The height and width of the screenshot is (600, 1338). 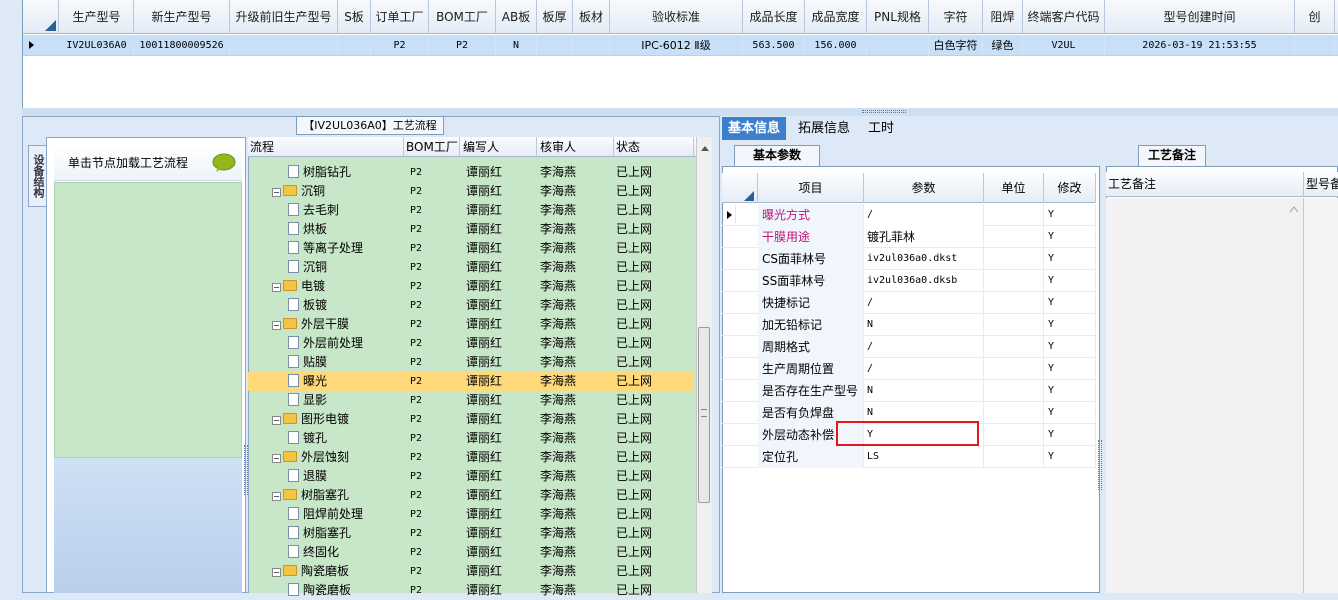 I want to click on params-row: 曝光方式 / Y, so click(x=909, y=215).